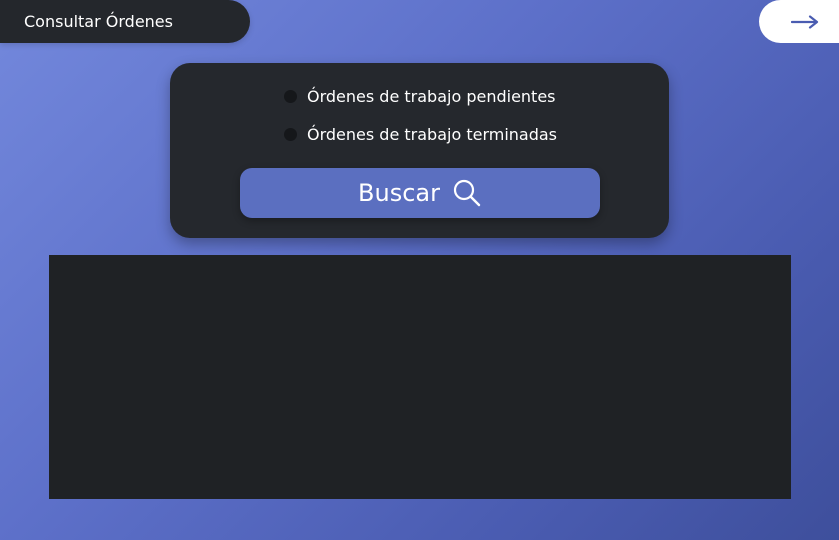 This screenshot has height=540, width=839. What do you see at coordinates (290, 134) in the screenshot?
I see `radio-button-terminadas` at bounding box center [290, 134].